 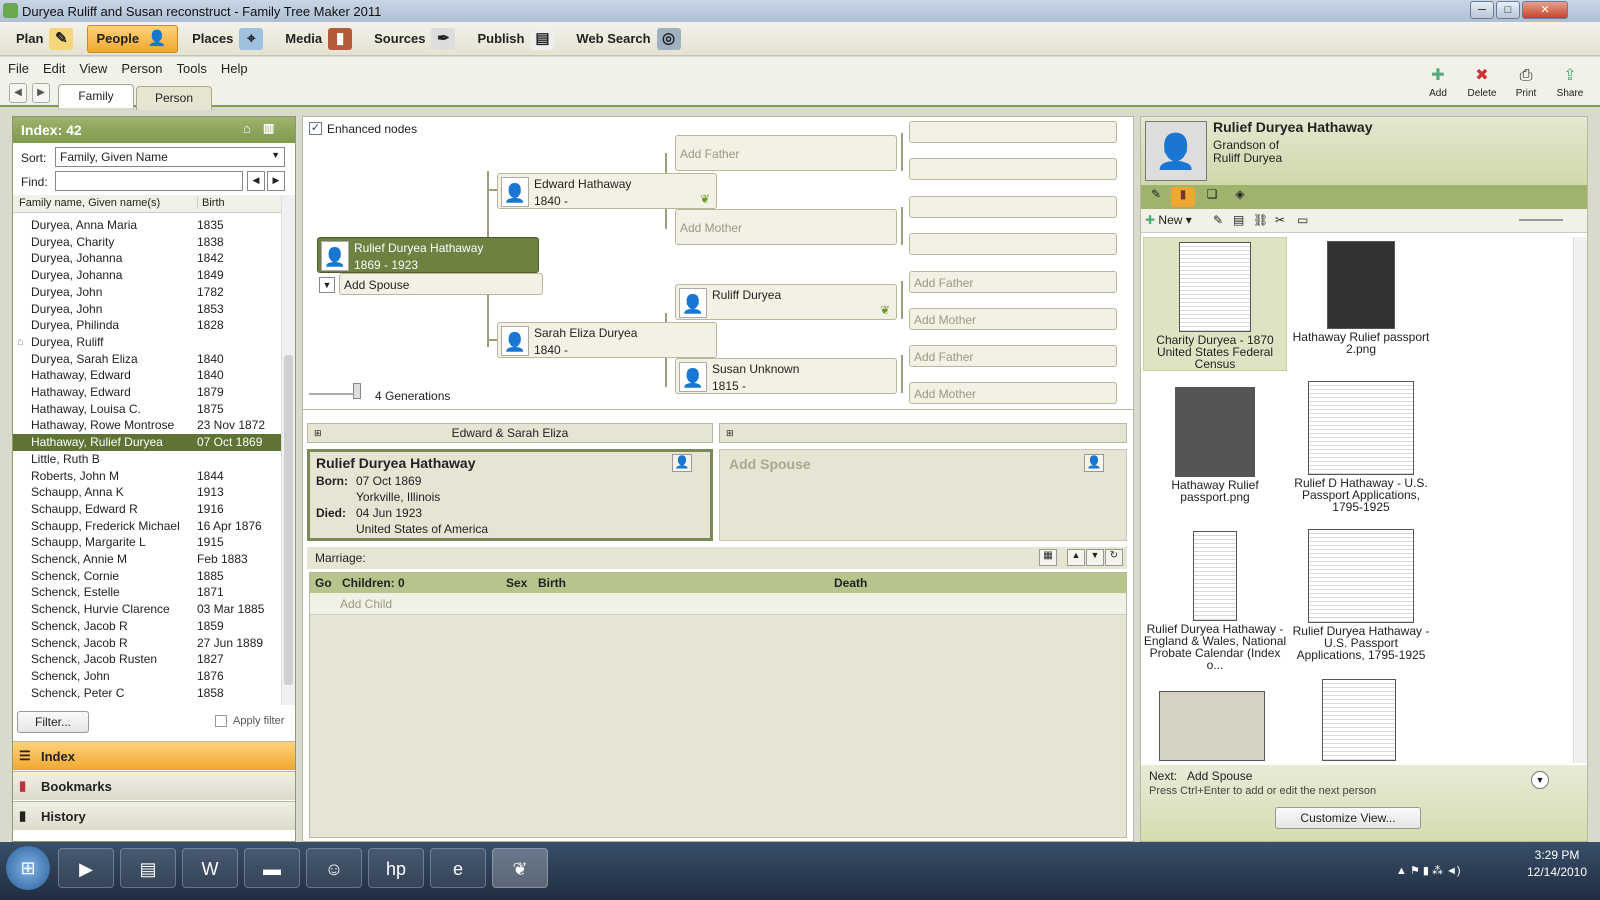 What do you see at coordinates (147, 559) in the screenshot?
I see `index-row: Schenck, Annie M Feb 1883` at bounding box center [147, 559].